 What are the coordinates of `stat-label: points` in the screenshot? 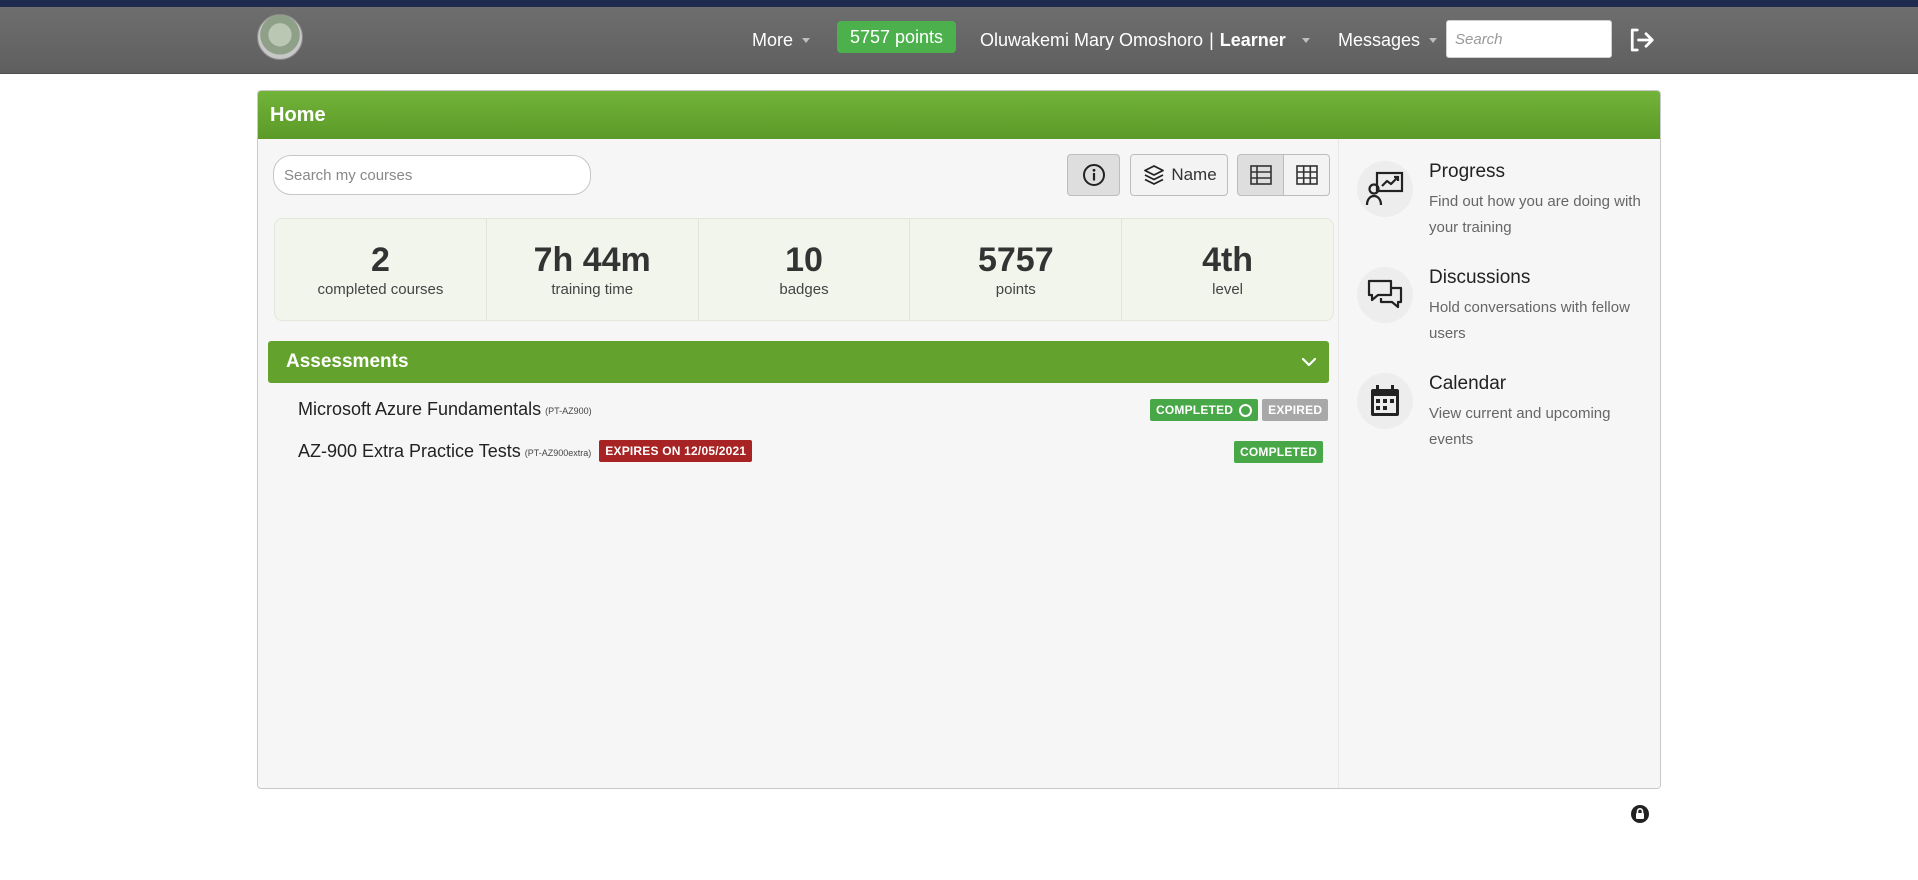 It's located at (1015, 289).